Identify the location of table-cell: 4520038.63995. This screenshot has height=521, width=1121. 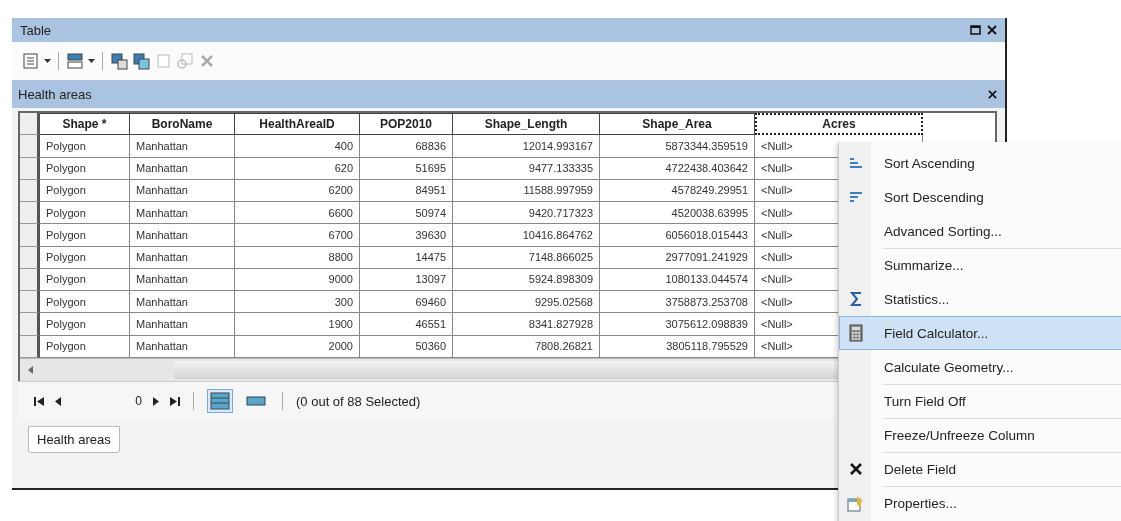
(677, 213).